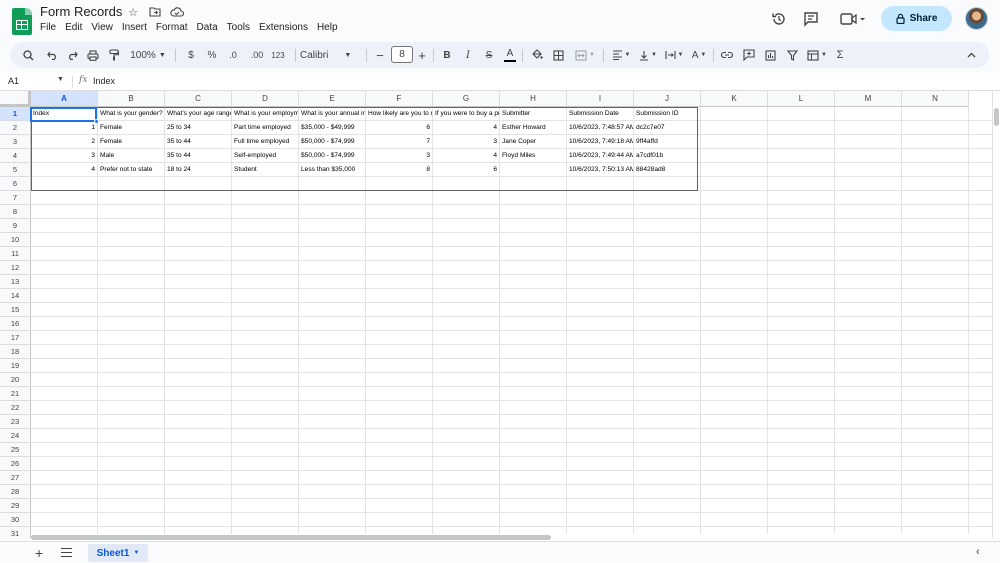 The height and width of the screenshot is (563, 1000). Describe the element at coordinates (600, 114) in the screenshot. I see `cell-i1: Submission Date` at that location.